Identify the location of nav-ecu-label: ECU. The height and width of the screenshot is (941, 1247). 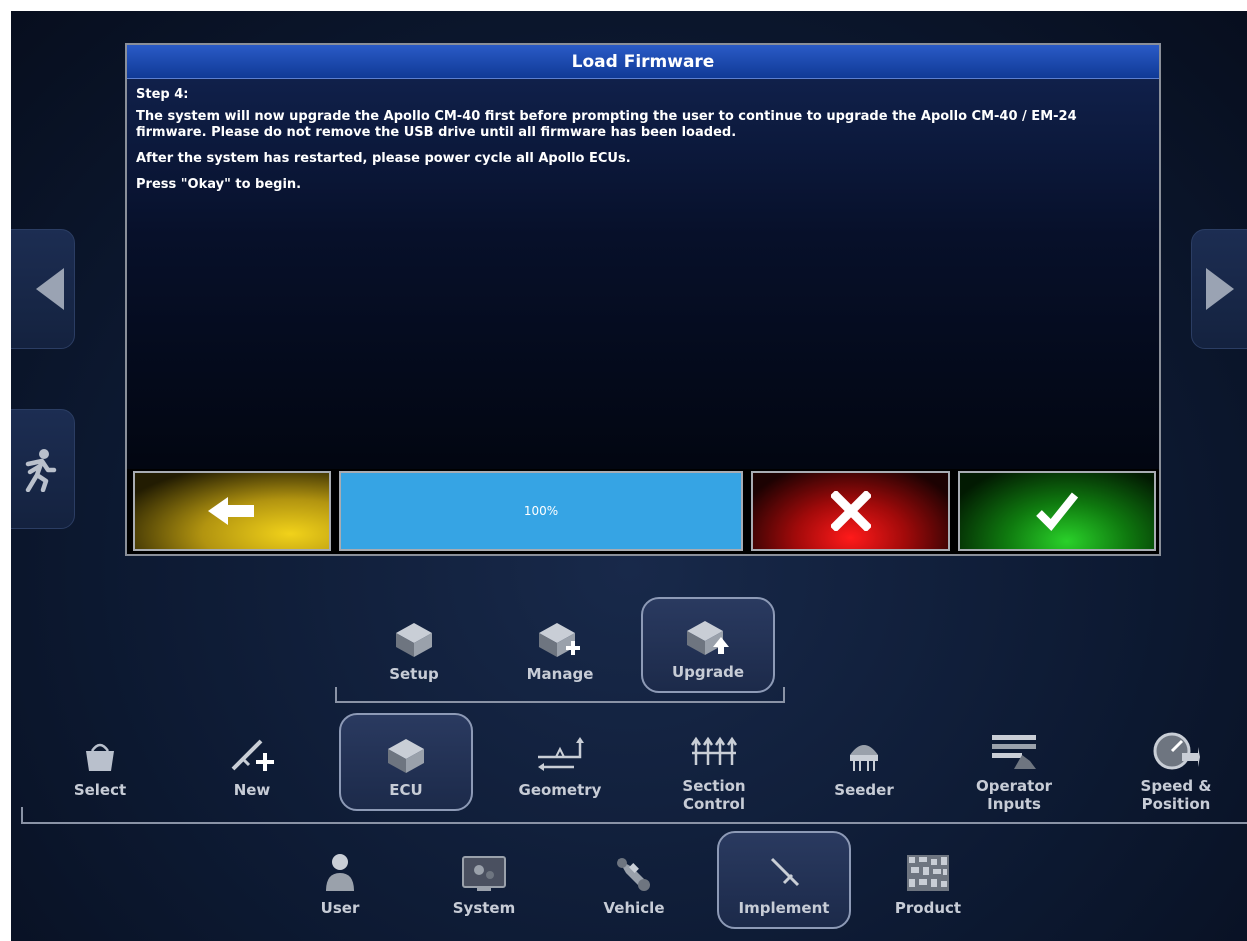
(406, 790).